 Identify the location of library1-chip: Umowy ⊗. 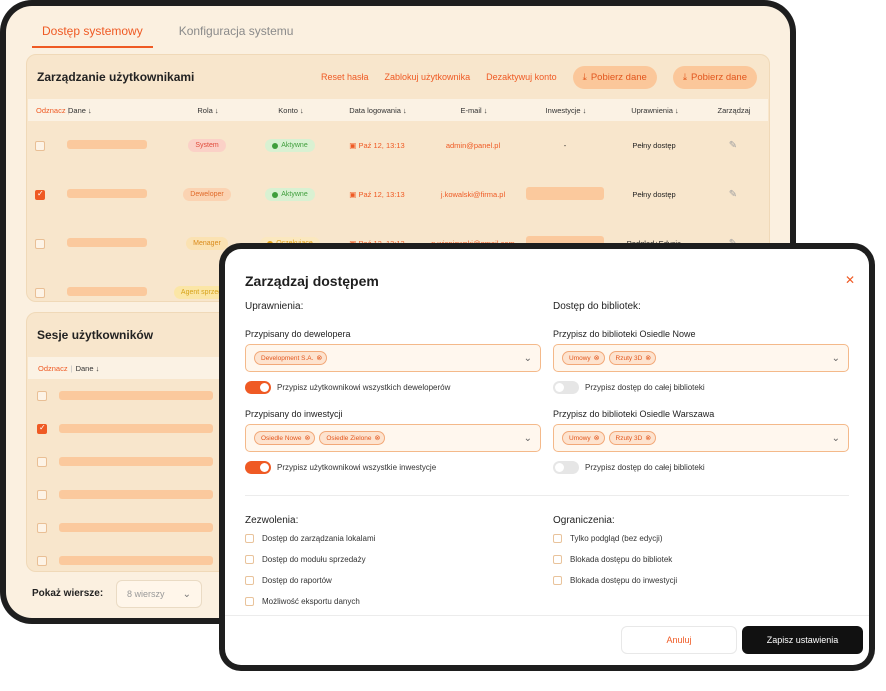
(583, 358).